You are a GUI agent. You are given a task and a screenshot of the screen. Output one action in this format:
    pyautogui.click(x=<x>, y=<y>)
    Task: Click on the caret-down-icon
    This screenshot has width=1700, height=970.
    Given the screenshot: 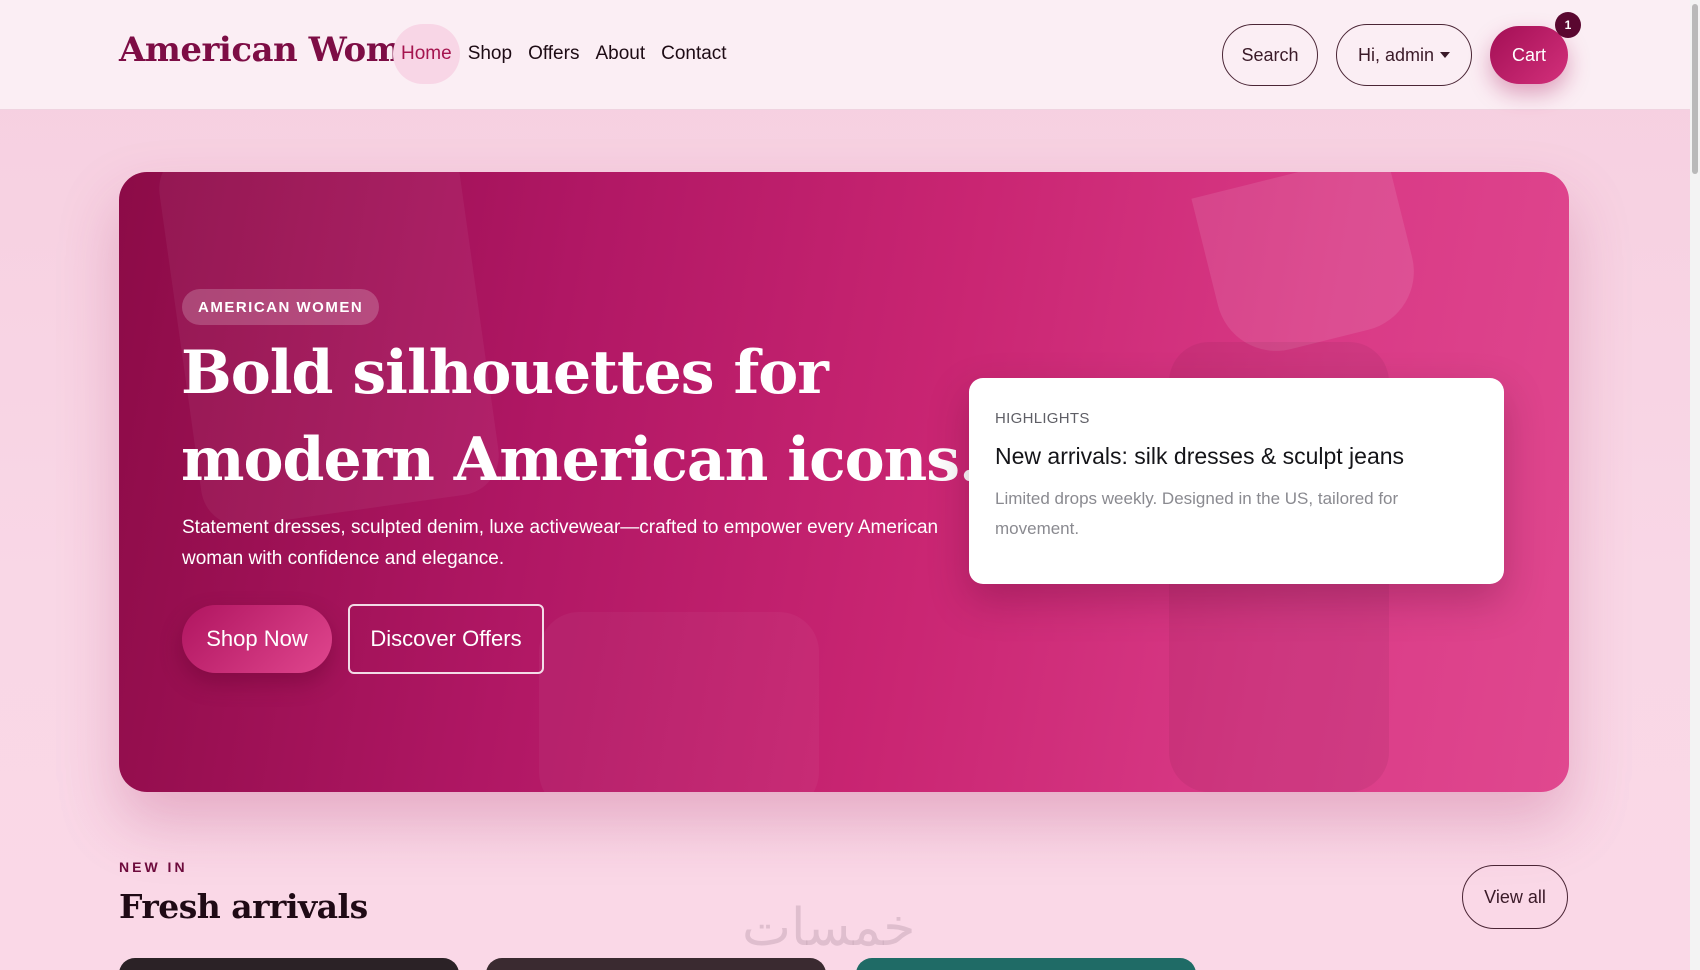 What is the action you would take?
    pyautogui.click(x=1445, y=55)
    